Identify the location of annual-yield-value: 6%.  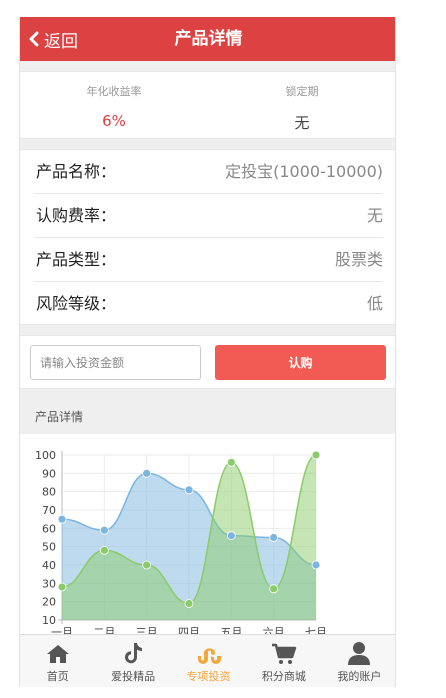
(114, 121).